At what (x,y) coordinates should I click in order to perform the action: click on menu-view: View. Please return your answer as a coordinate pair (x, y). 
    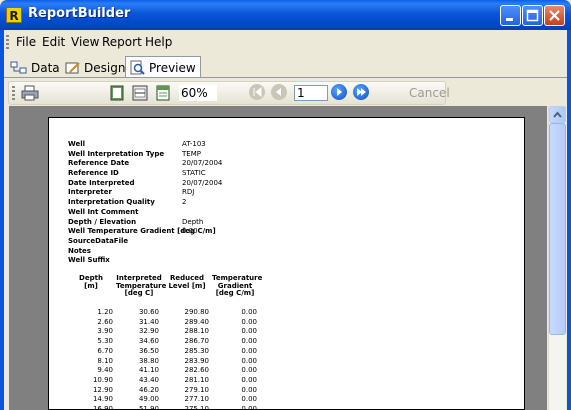
    Looking at the image, I should click on (85, 42).